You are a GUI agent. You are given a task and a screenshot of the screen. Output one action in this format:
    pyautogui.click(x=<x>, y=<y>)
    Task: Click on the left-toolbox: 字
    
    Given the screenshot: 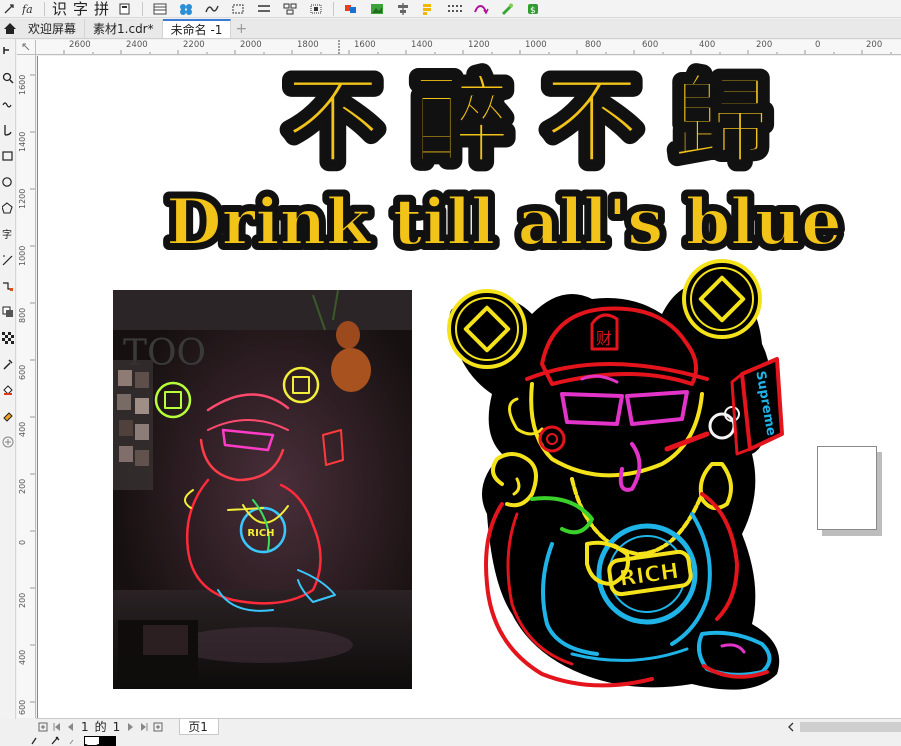 What is the action you would take?
    pyautogui.click(x=8, y=379)
    